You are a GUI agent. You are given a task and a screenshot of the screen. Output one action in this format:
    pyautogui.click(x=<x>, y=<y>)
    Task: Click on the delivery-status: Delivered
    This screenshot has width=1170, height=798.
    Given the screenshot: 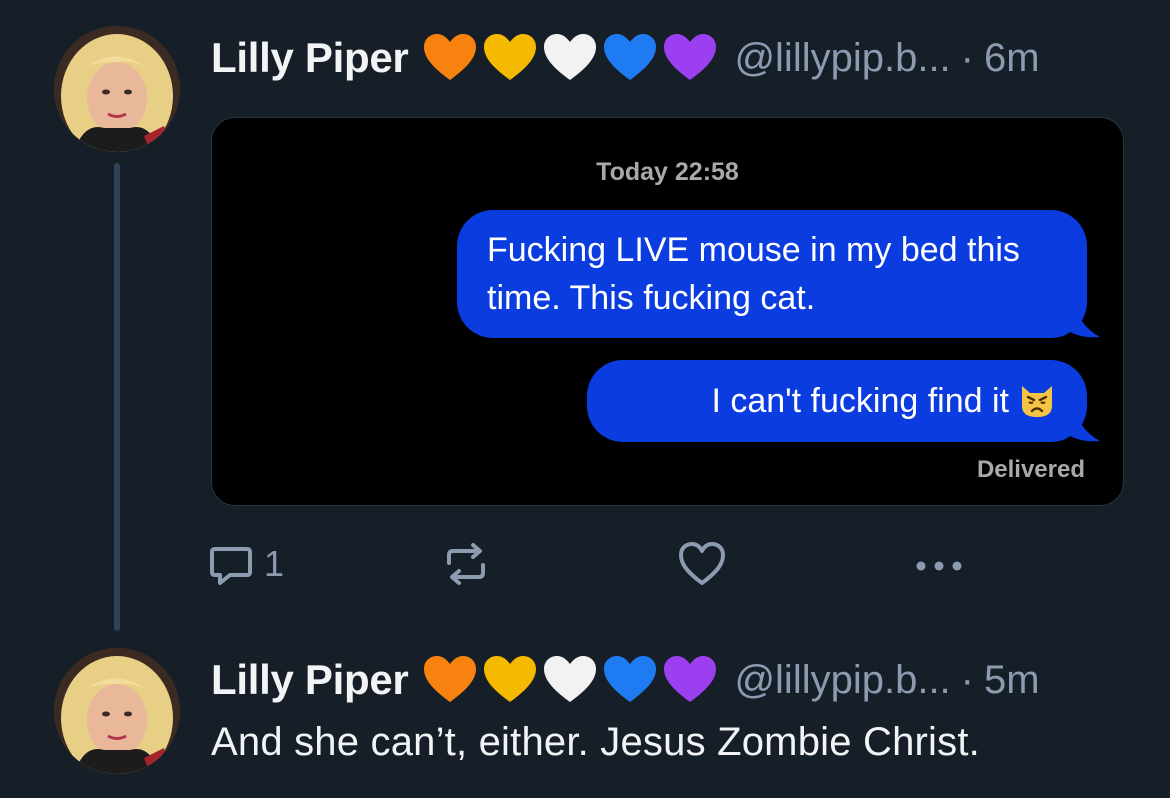 What is the action you would take?
    pyautogui.click(x=1030, y=469)
    